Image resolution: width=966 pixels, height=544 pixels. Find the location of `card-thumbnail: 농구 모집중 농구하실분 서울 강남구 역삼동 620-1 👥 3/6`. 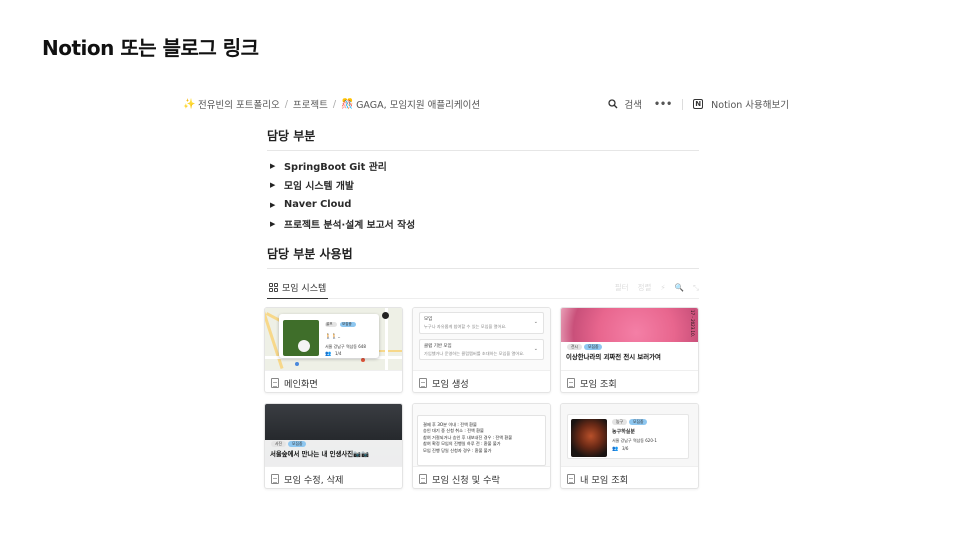

card-thumbnail: 농구 모집중 농구하실분 서울 강남구 역삼동 620-1 👥 3/6 is located at coordinates (629, 435).